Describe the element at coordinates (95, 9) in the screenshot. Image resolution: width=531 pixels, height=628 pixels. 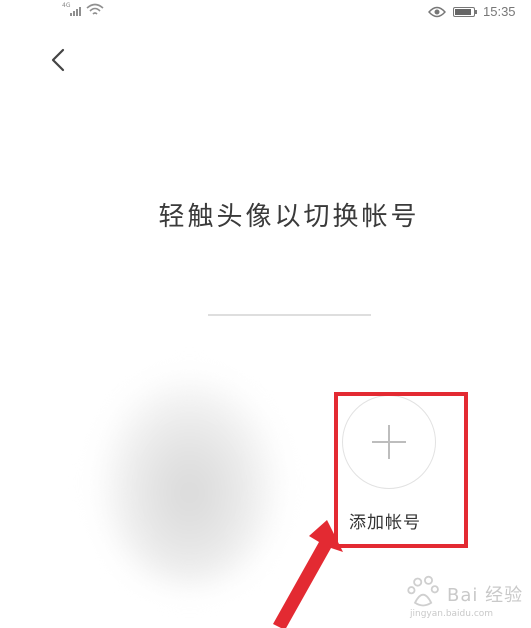
I see `wifi-icon` at that location.